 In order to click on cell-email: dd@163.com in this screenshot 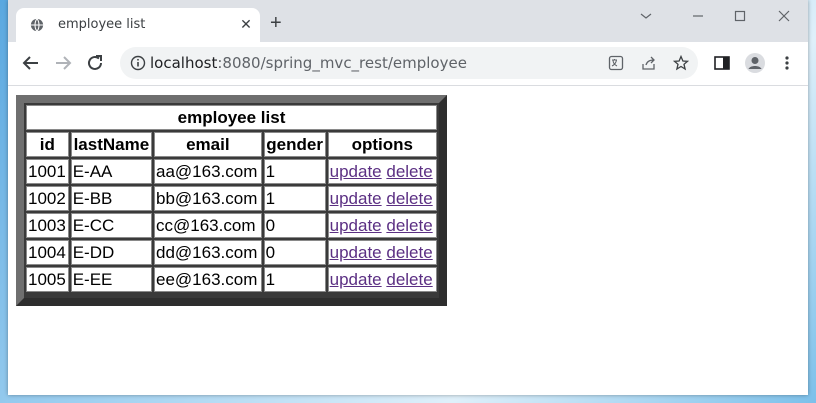, I will do `click(208, 252)`.